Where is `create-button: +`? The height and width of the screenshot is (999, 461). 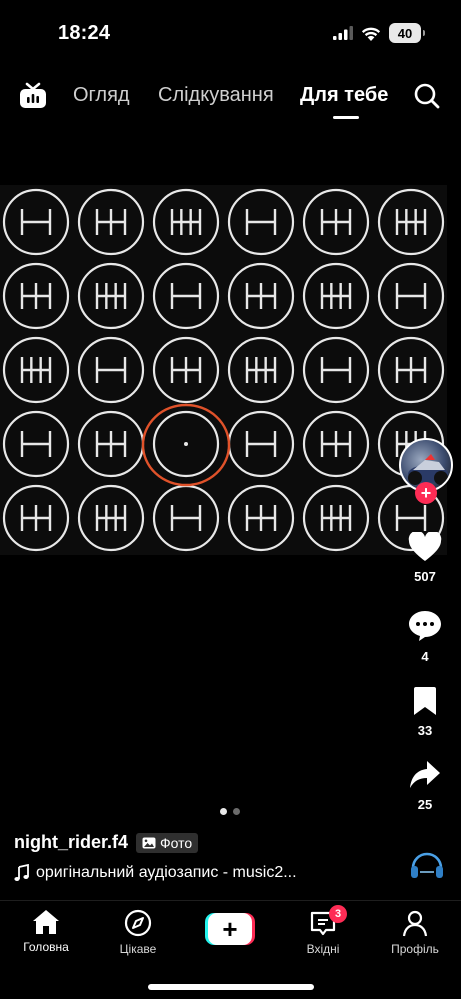
create-button: + is located at coordinates (230, 929).